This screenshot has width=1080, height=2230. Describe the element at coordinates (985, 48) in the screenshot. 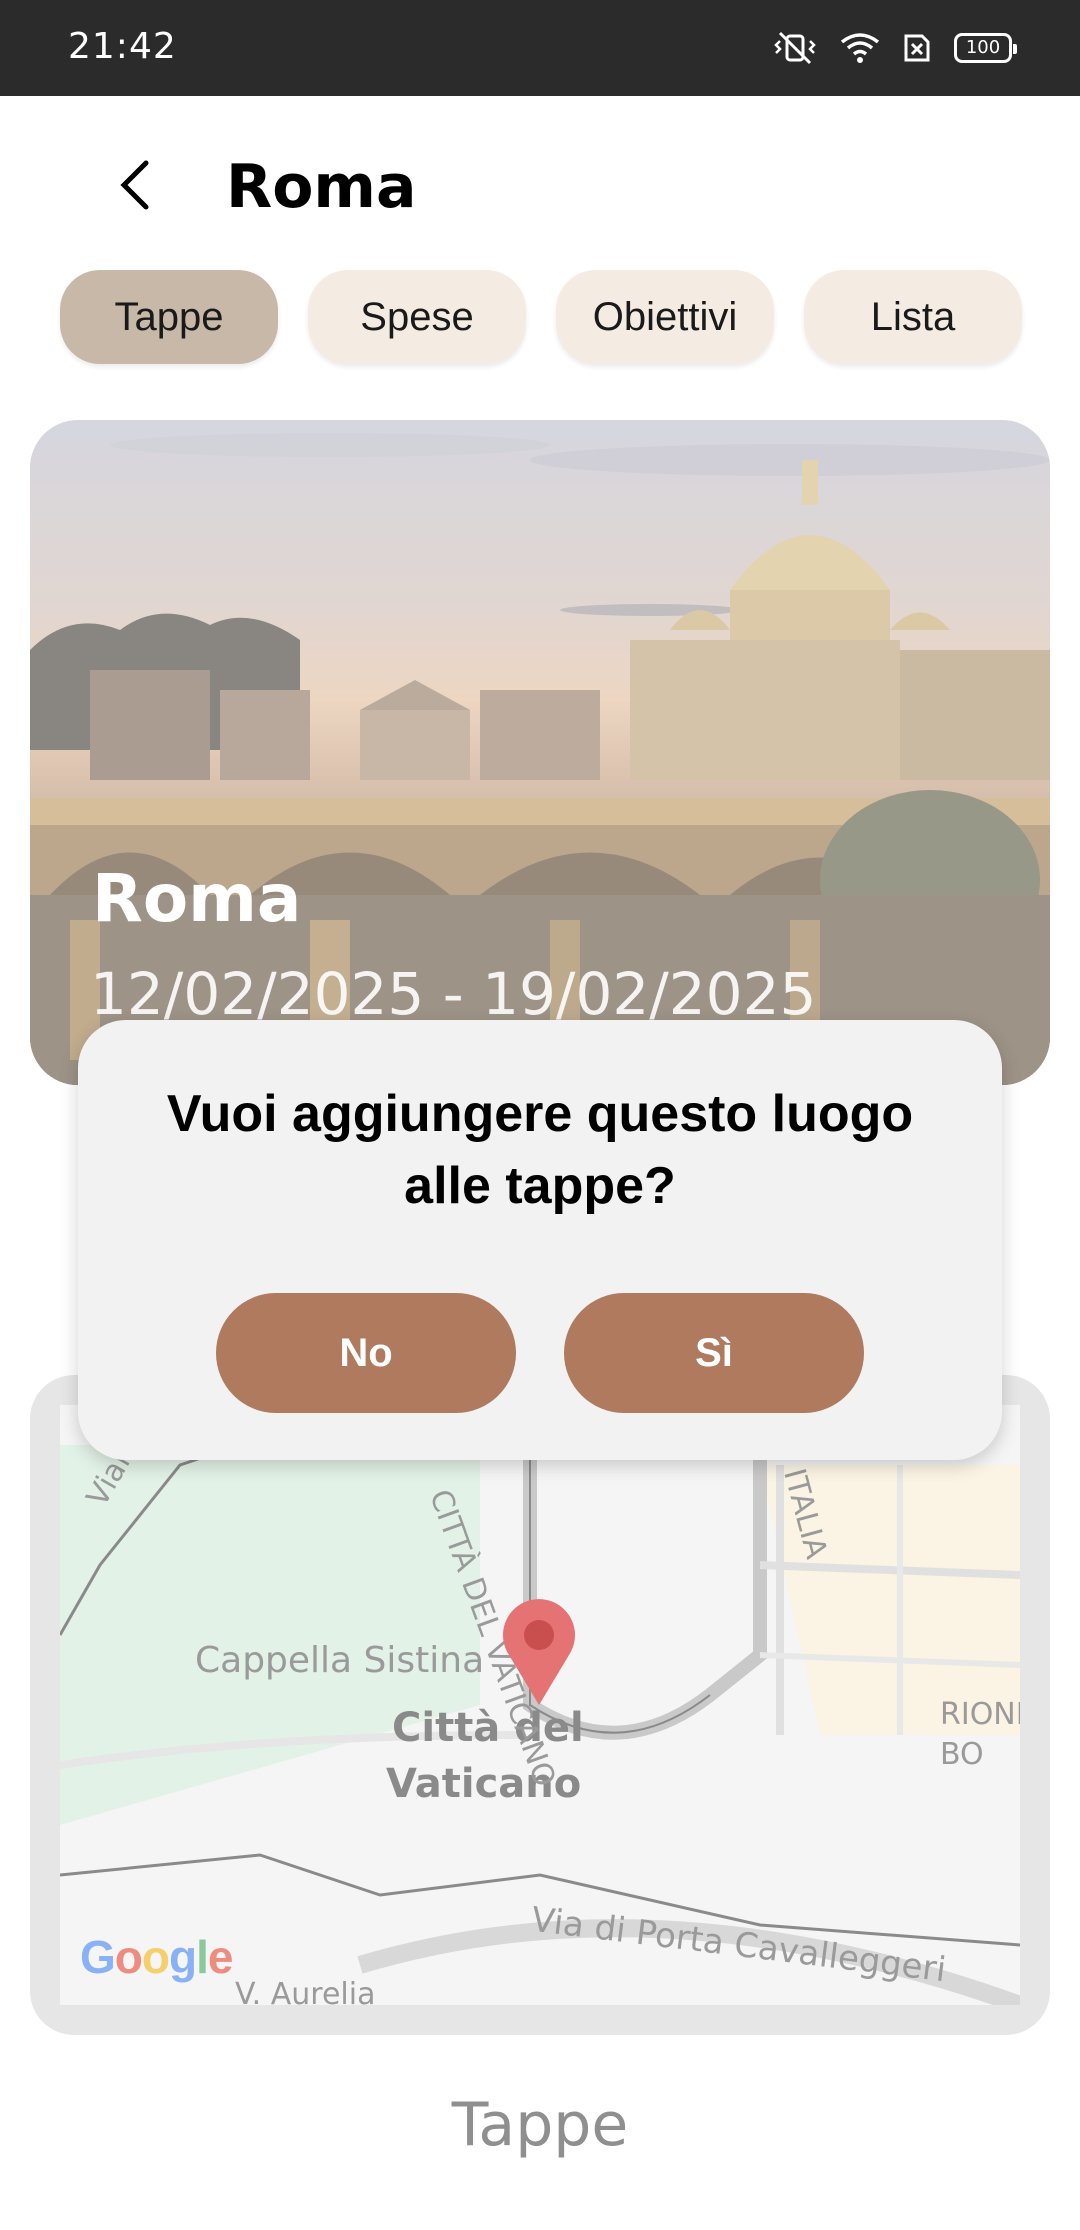

I see `battery-icon: 100` at that location.